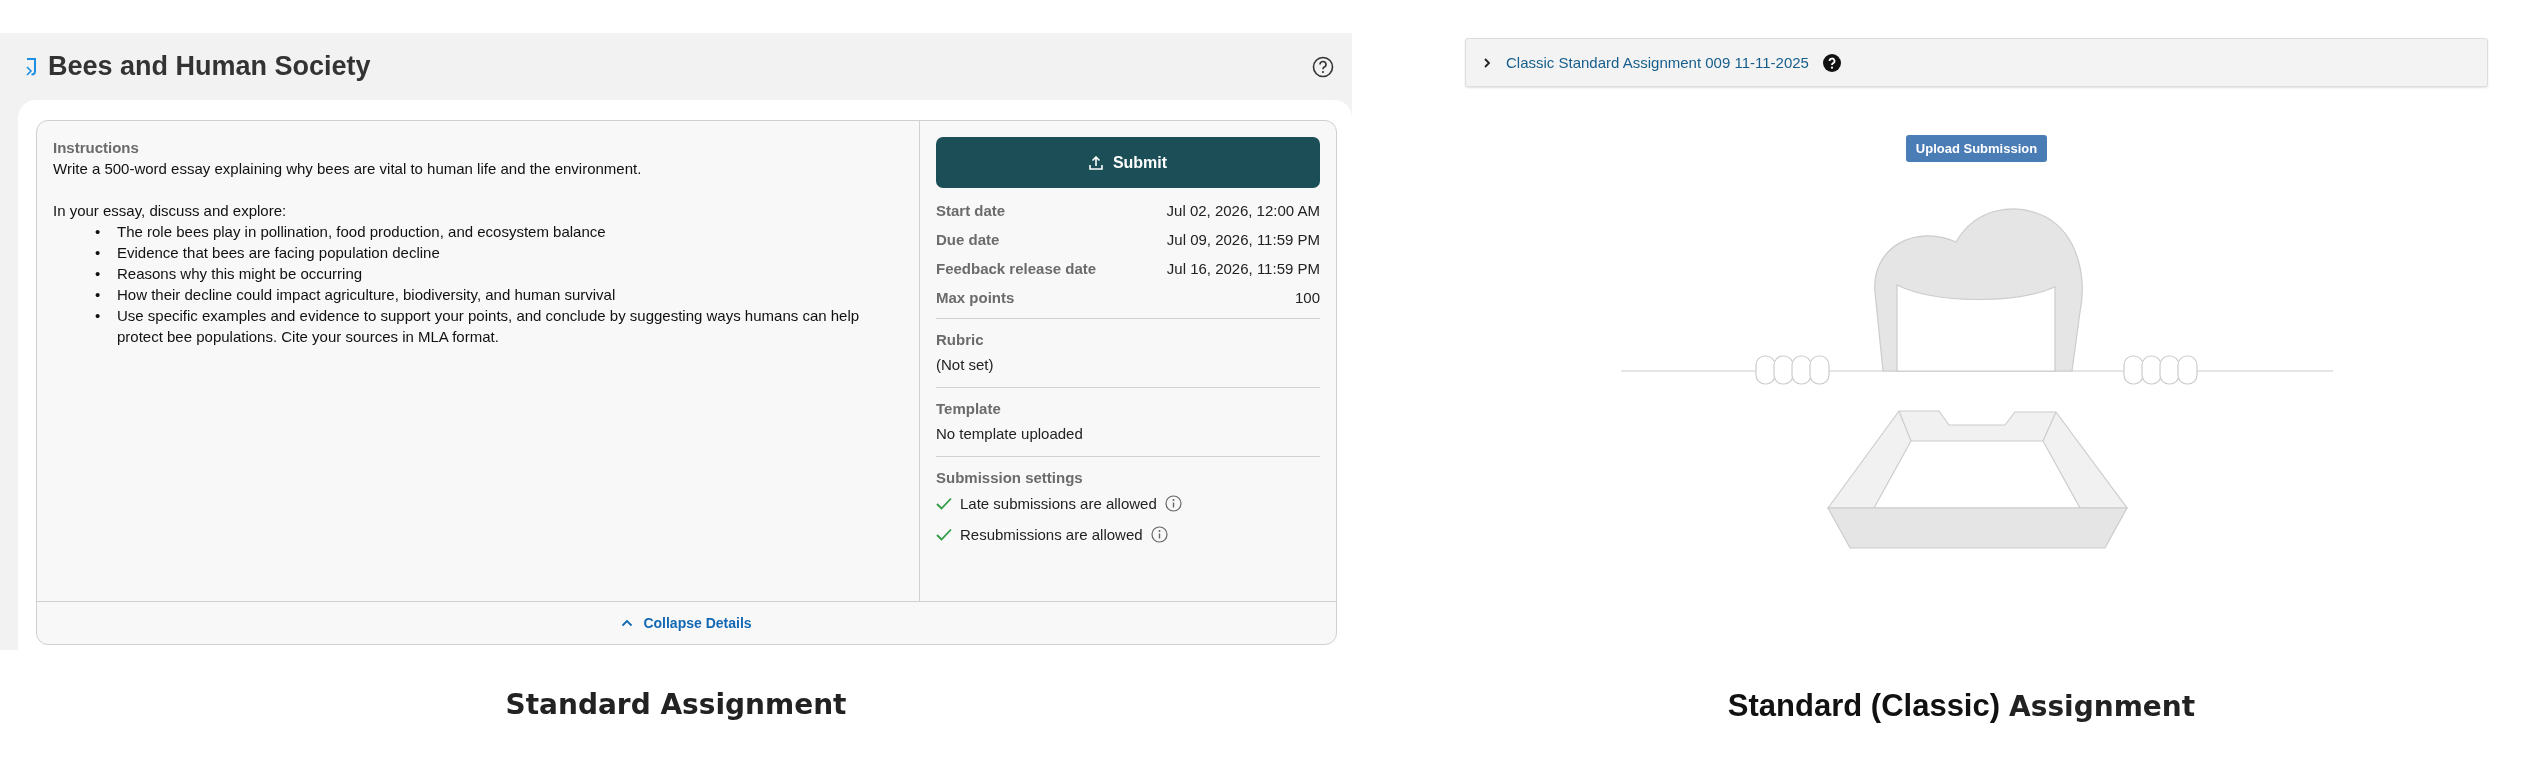 The height and width of the screenshot is (771, 2531). What do you see at coordinates (31, 66) in the screenshot?
I see `assignment-icon` at bounding box center [31, 66].